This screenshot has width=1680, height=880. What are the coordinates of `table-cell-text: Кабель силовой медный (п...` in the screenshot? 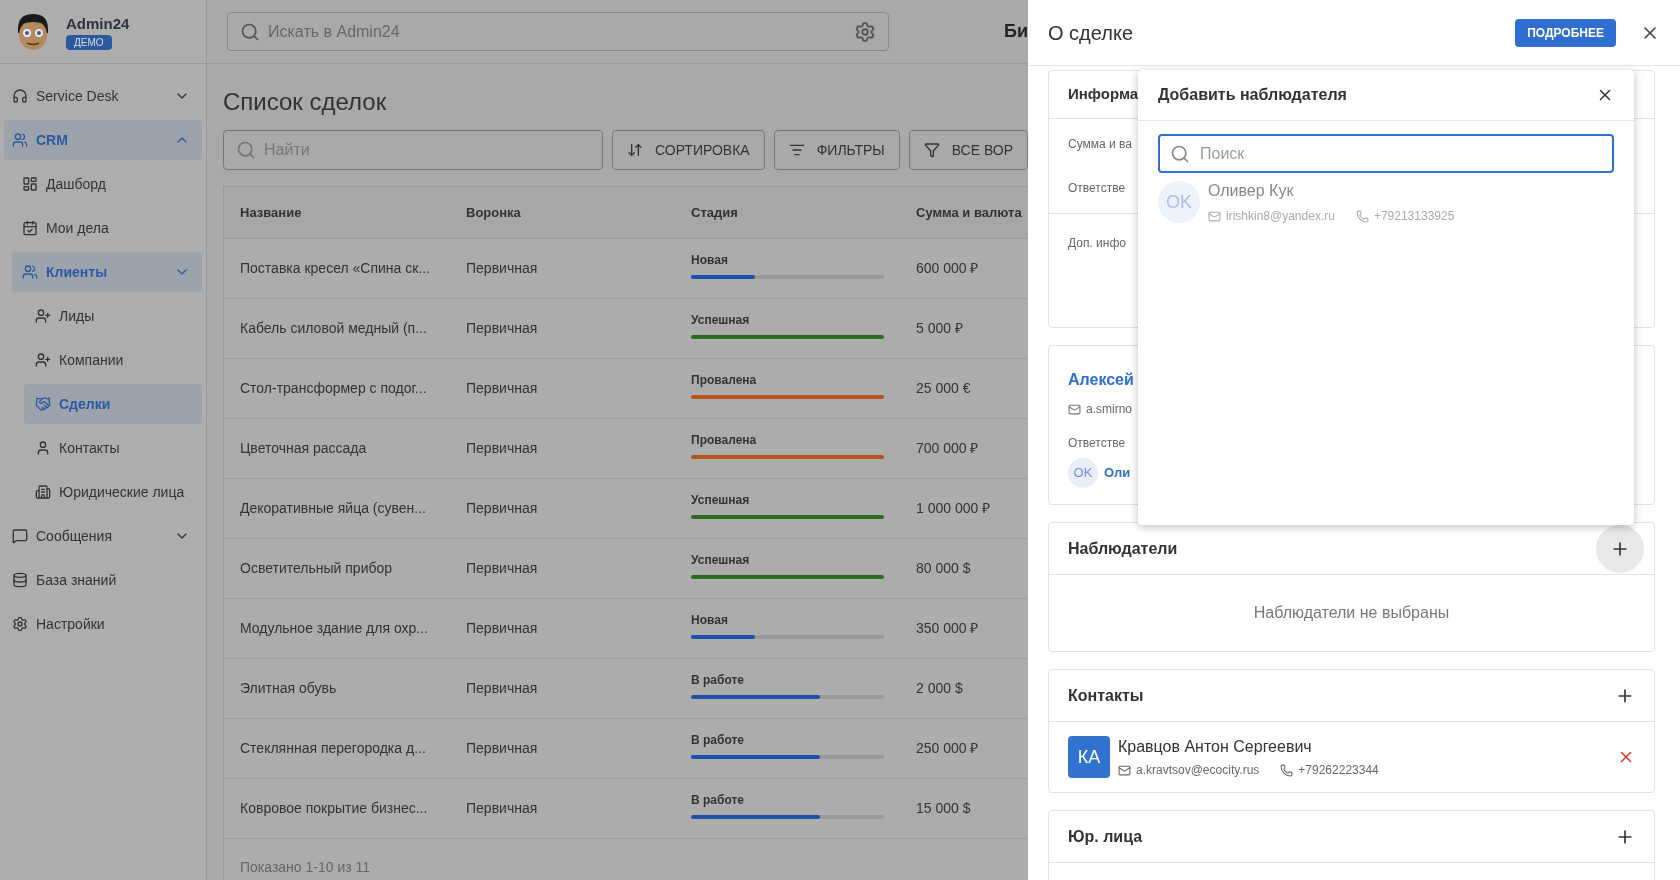 It's located at (333, 328).